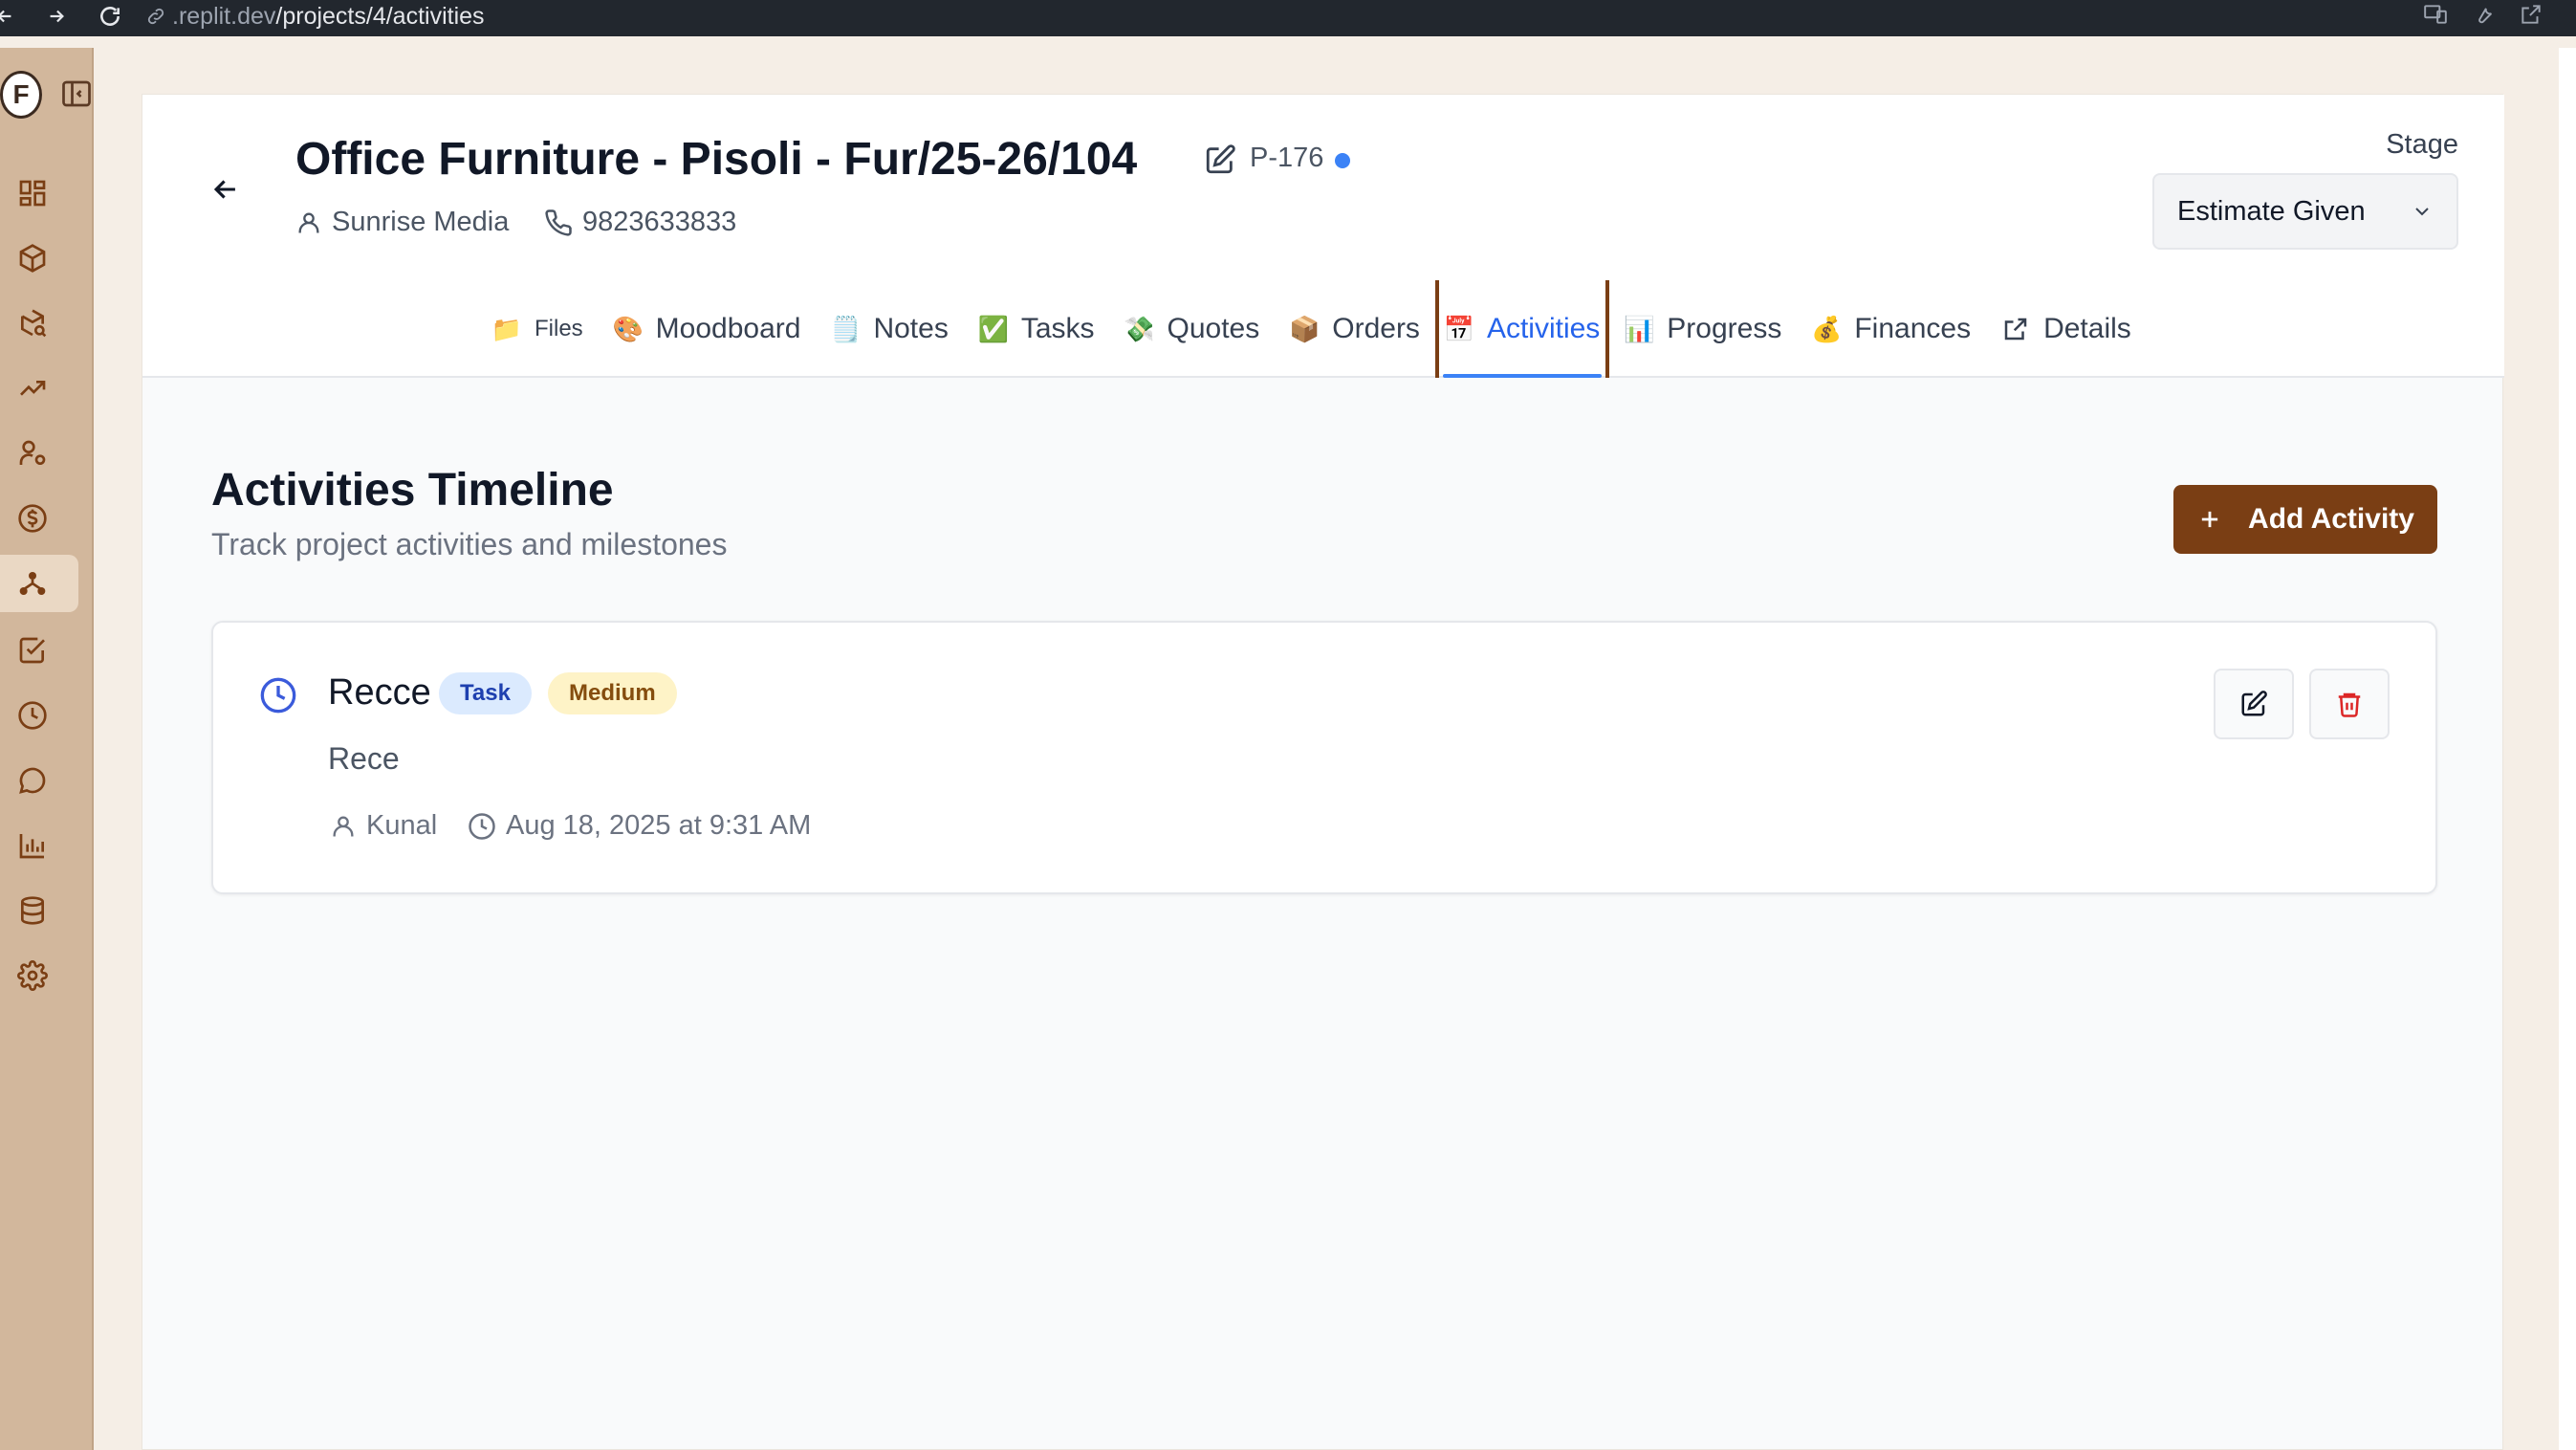  What do you see at coordinates (612, 693) in the screenshot?
I see `activity-priority-badge: Medium` at bounding box center [612, 693].